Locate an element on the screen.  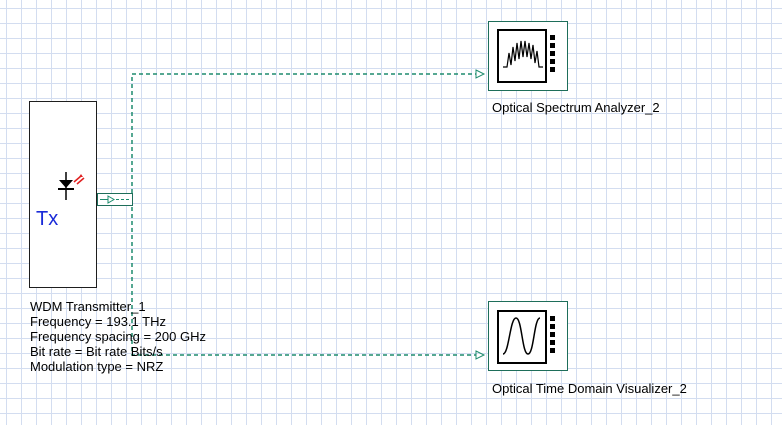
laser-diode-icon is located at coordinates (71, 186).